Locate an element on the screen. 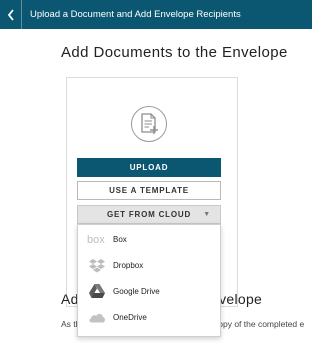 The image size is (320, 343). get-from-cloud-label: GET FROM CLOUD is located at coordinates (149, 214).